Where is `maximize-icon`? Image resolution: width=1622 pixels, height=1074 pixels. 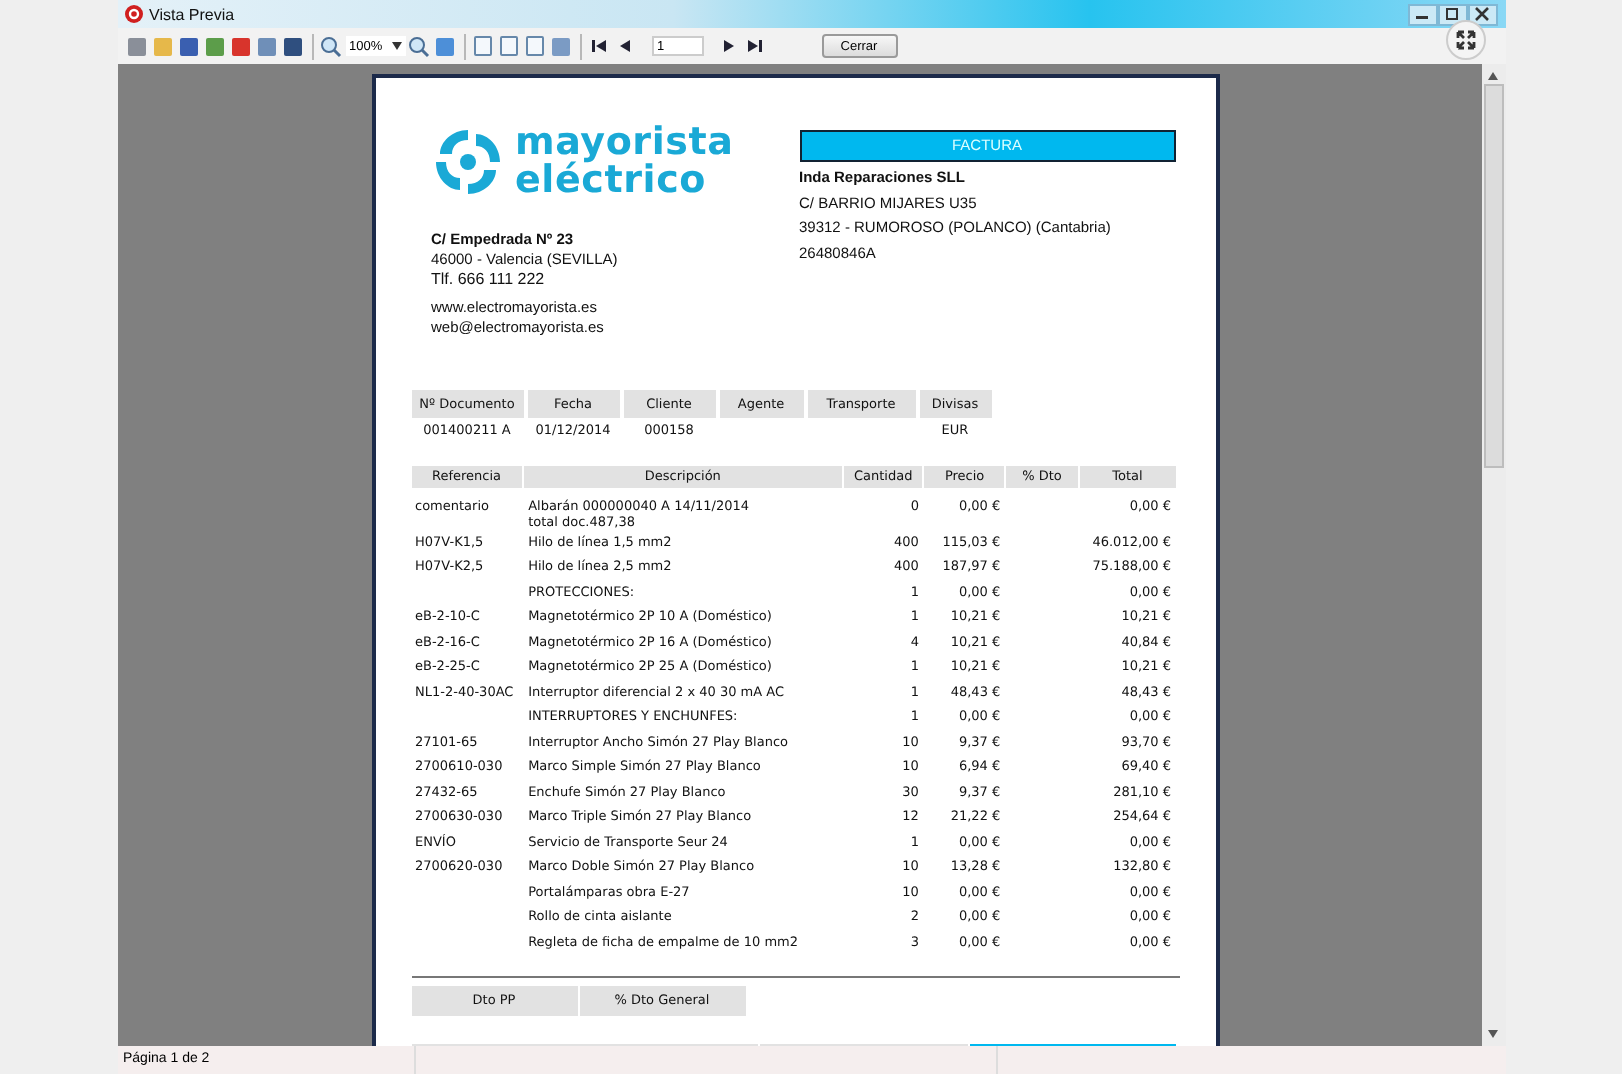 maximize-icon is located at coordinates (1452, 14).